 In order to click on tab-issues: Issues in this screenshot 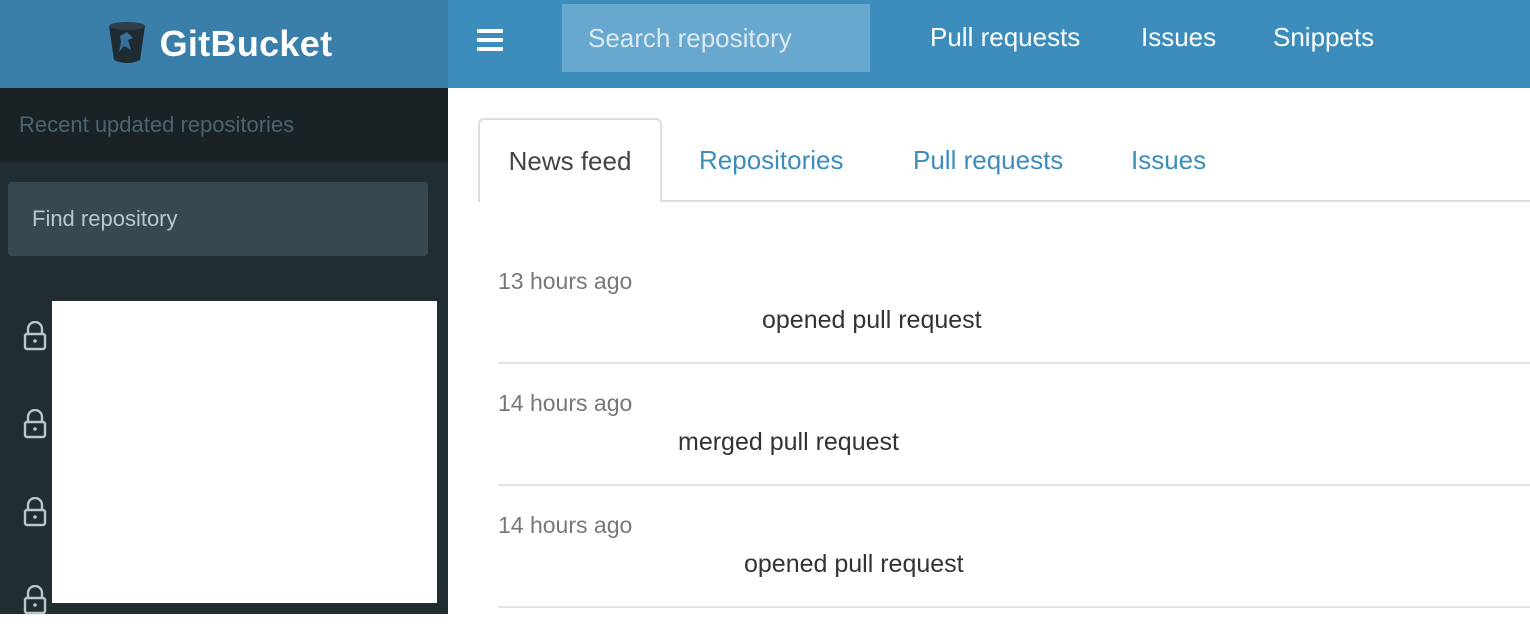, I will do `click(1168, 160)`.